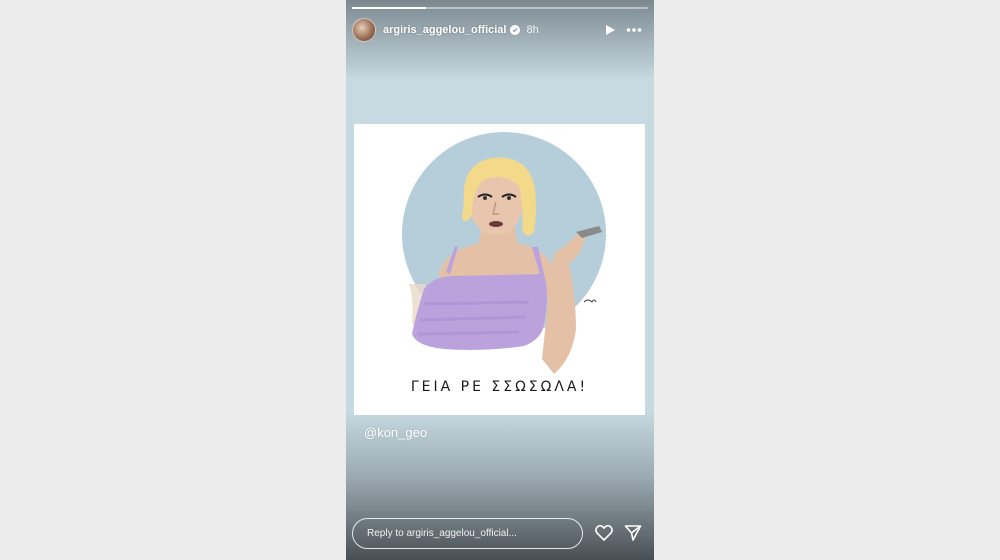 The height and width of the screenshot is (560, 1000). What do you see at coordinates (610, 30) in the screenshot?
I see `play-icon` at bounding box center [610, 30].